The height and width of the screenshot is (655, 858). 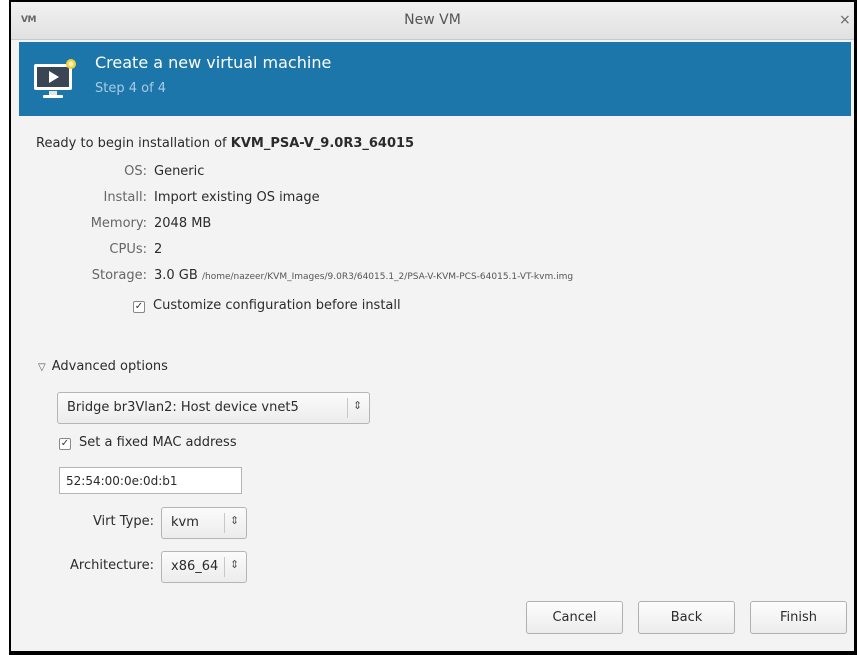 What do you see at coordinates (131, 88) in the screenshot?
I see `wizard-step: Step 4 of 4` at bounding box center [131, 88].